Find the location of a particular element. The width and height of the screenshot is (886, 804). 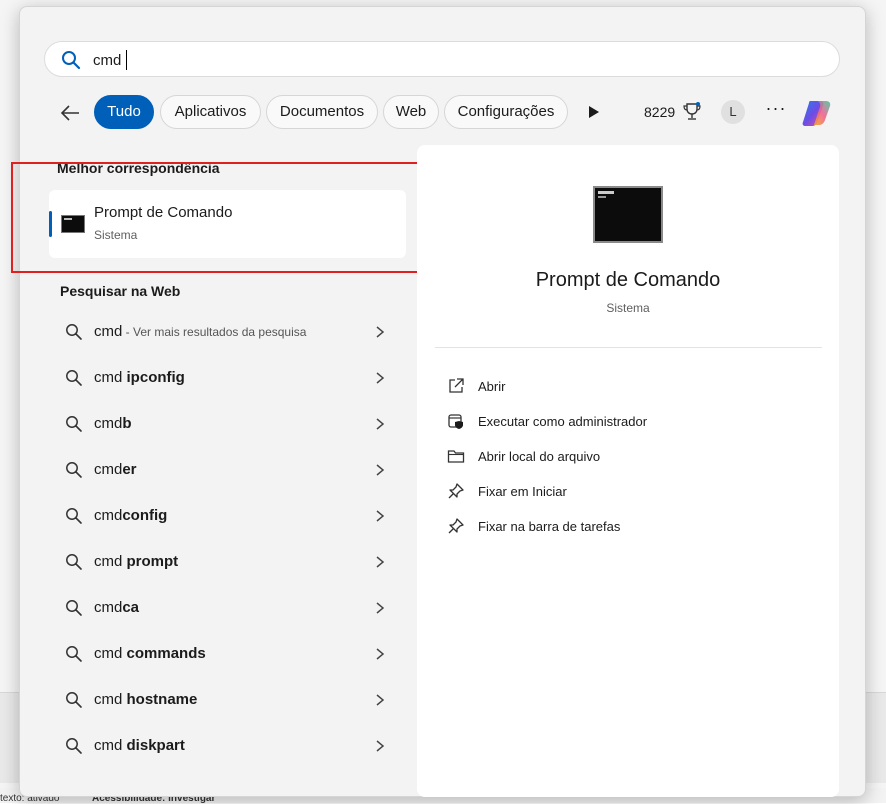

more-options-button: ··· is located at coordinates (776, 111).